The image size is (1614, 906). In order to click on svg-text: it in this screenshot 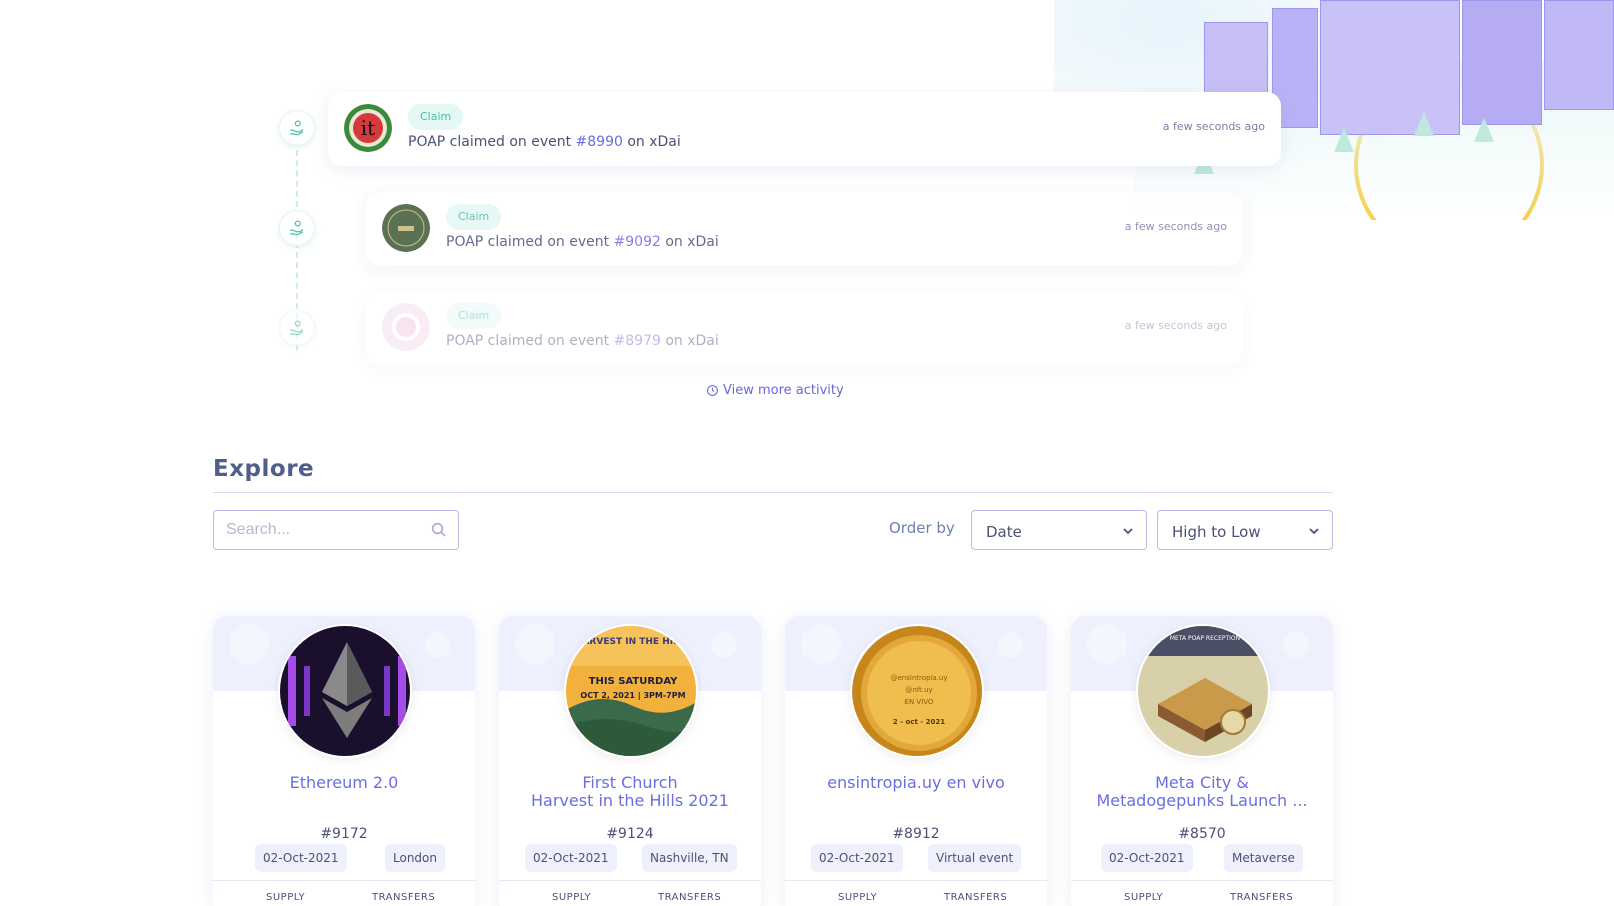, I will do `click(368, 128)`.